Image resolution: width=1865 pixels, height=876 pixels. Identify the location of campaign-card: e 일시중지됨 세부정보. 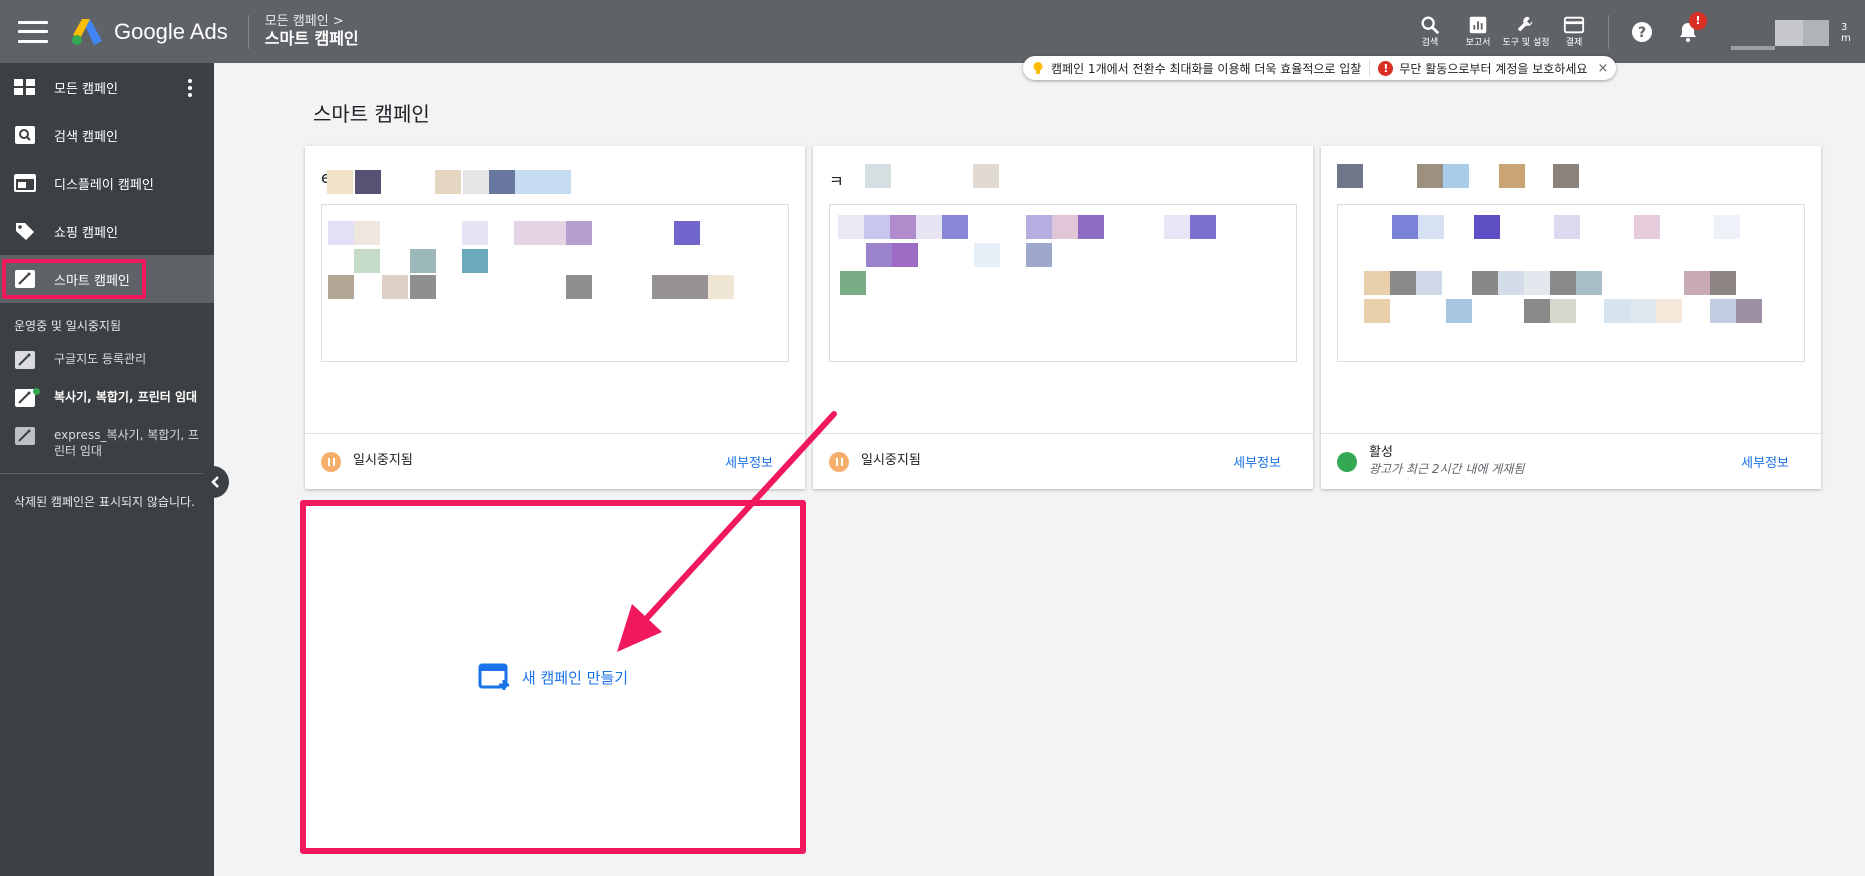
(555, 317).